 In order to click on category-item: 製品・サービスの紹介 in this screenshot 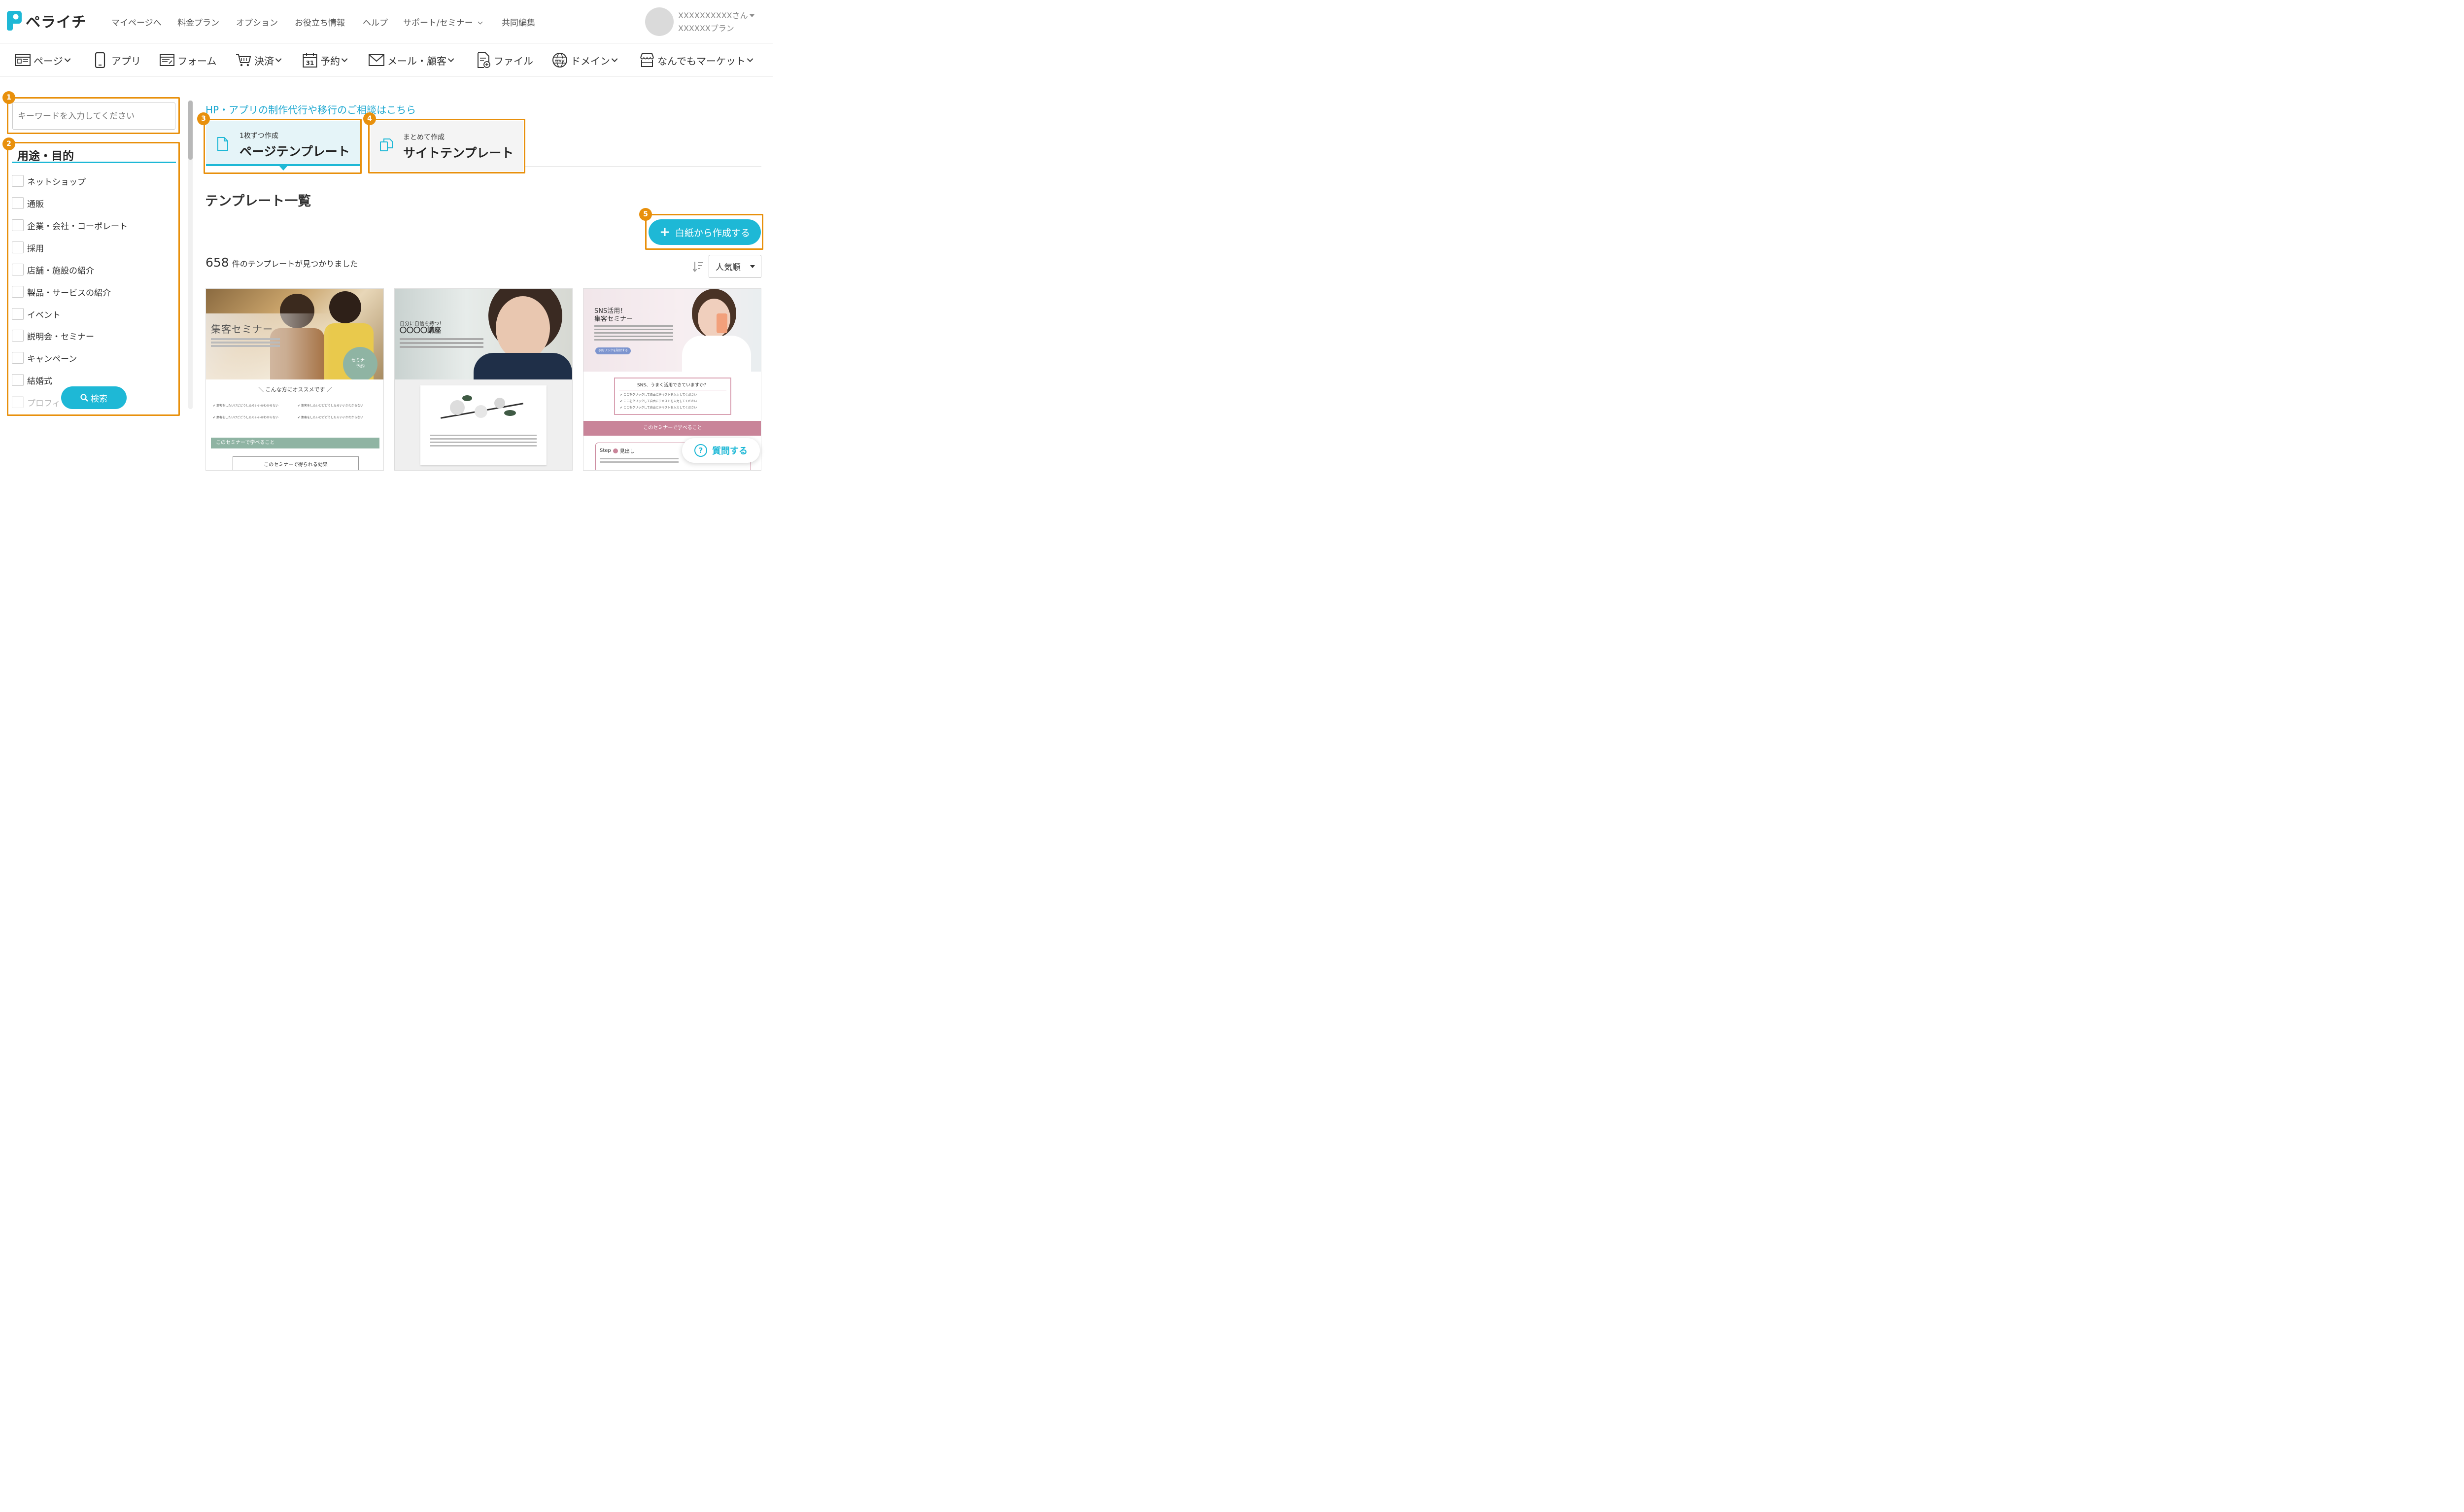, I will do `click(61, 291)`.